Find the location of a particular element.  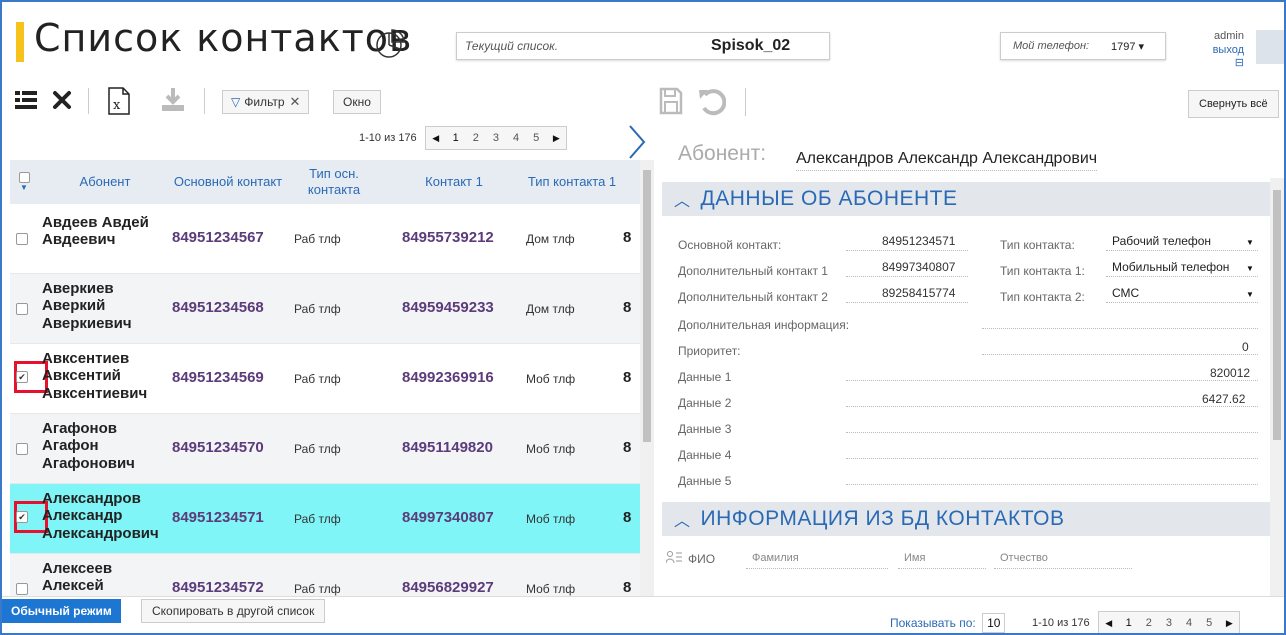

column-header-contact-1-type: Тип контакта 1 is located at coordinates (572, 182).